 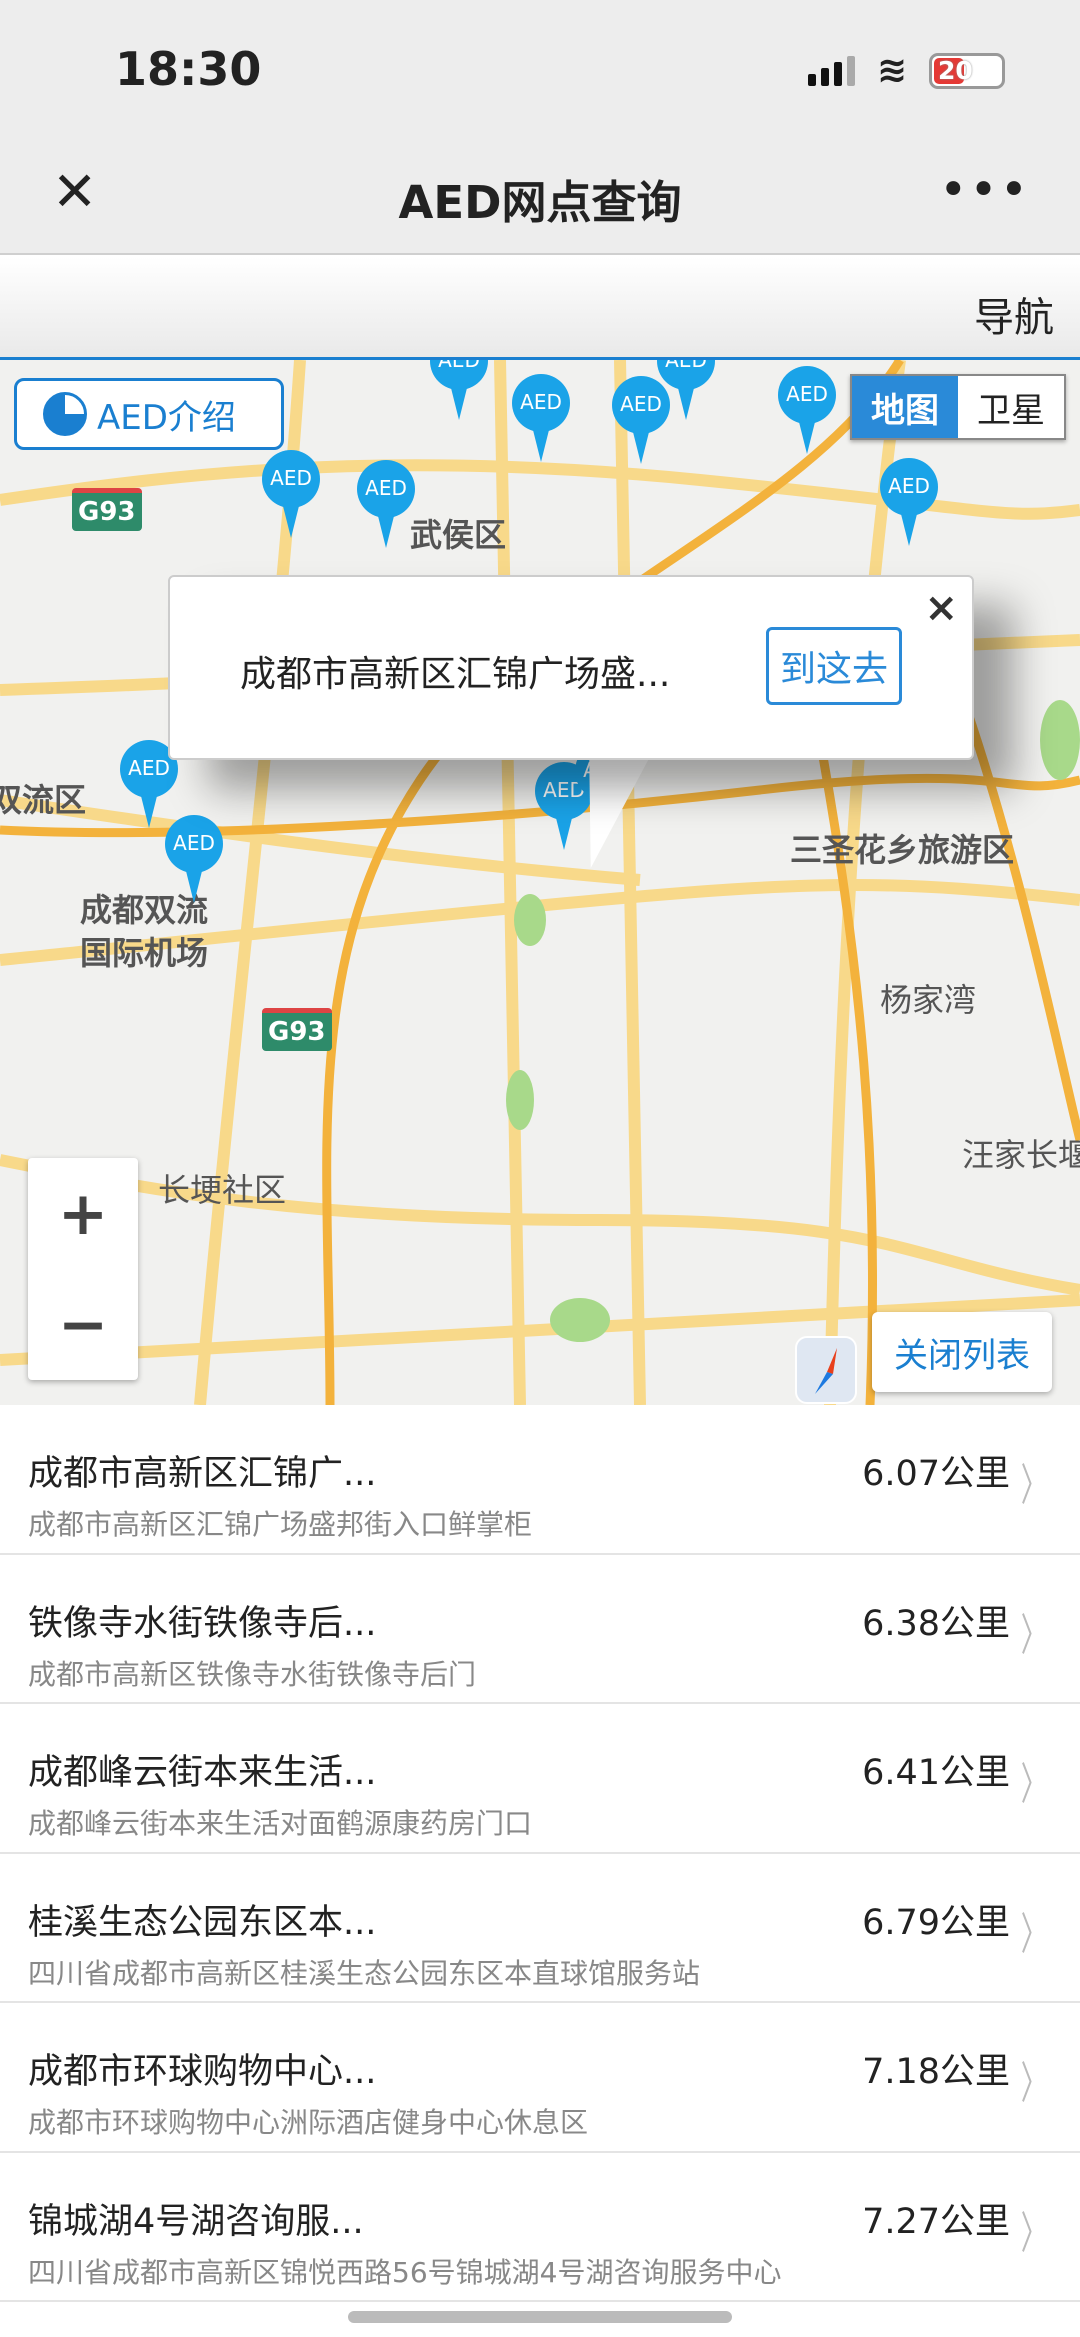 I want to click on close-list-button: 关闭列表, so click(x=962, y=1352).